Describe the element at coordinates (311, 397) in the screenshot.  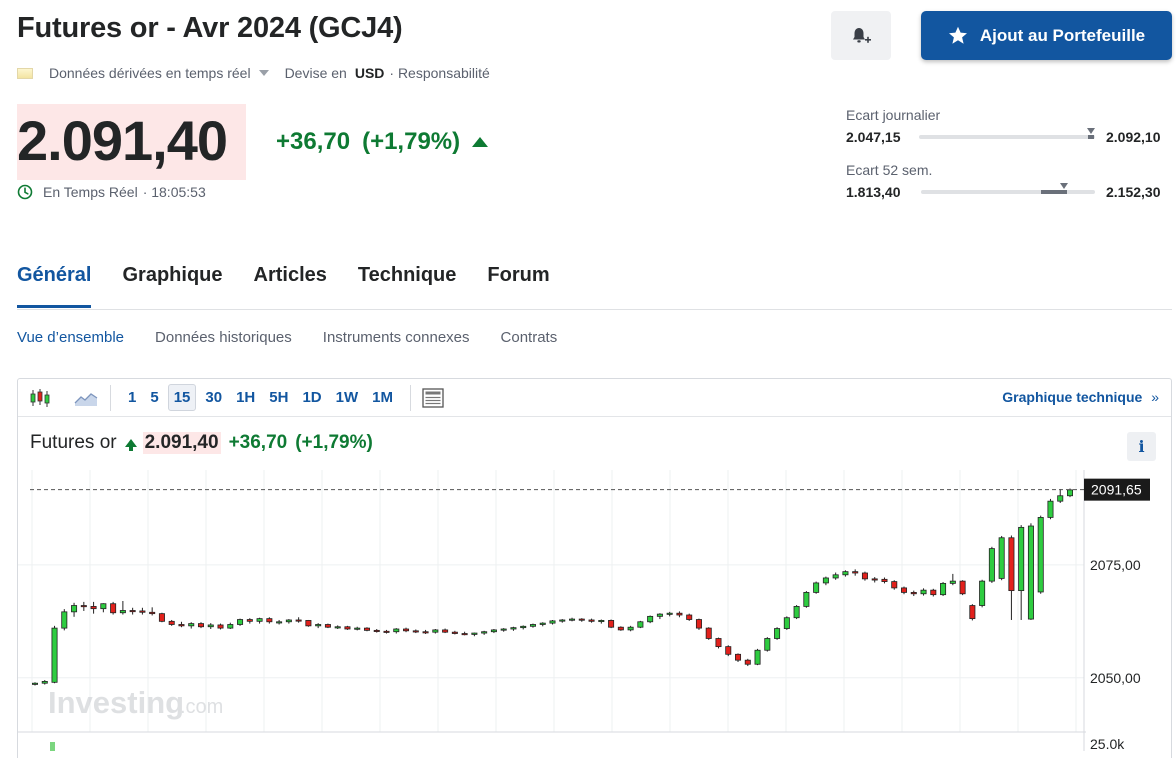
I see `interval-1d: 1D` at that location.